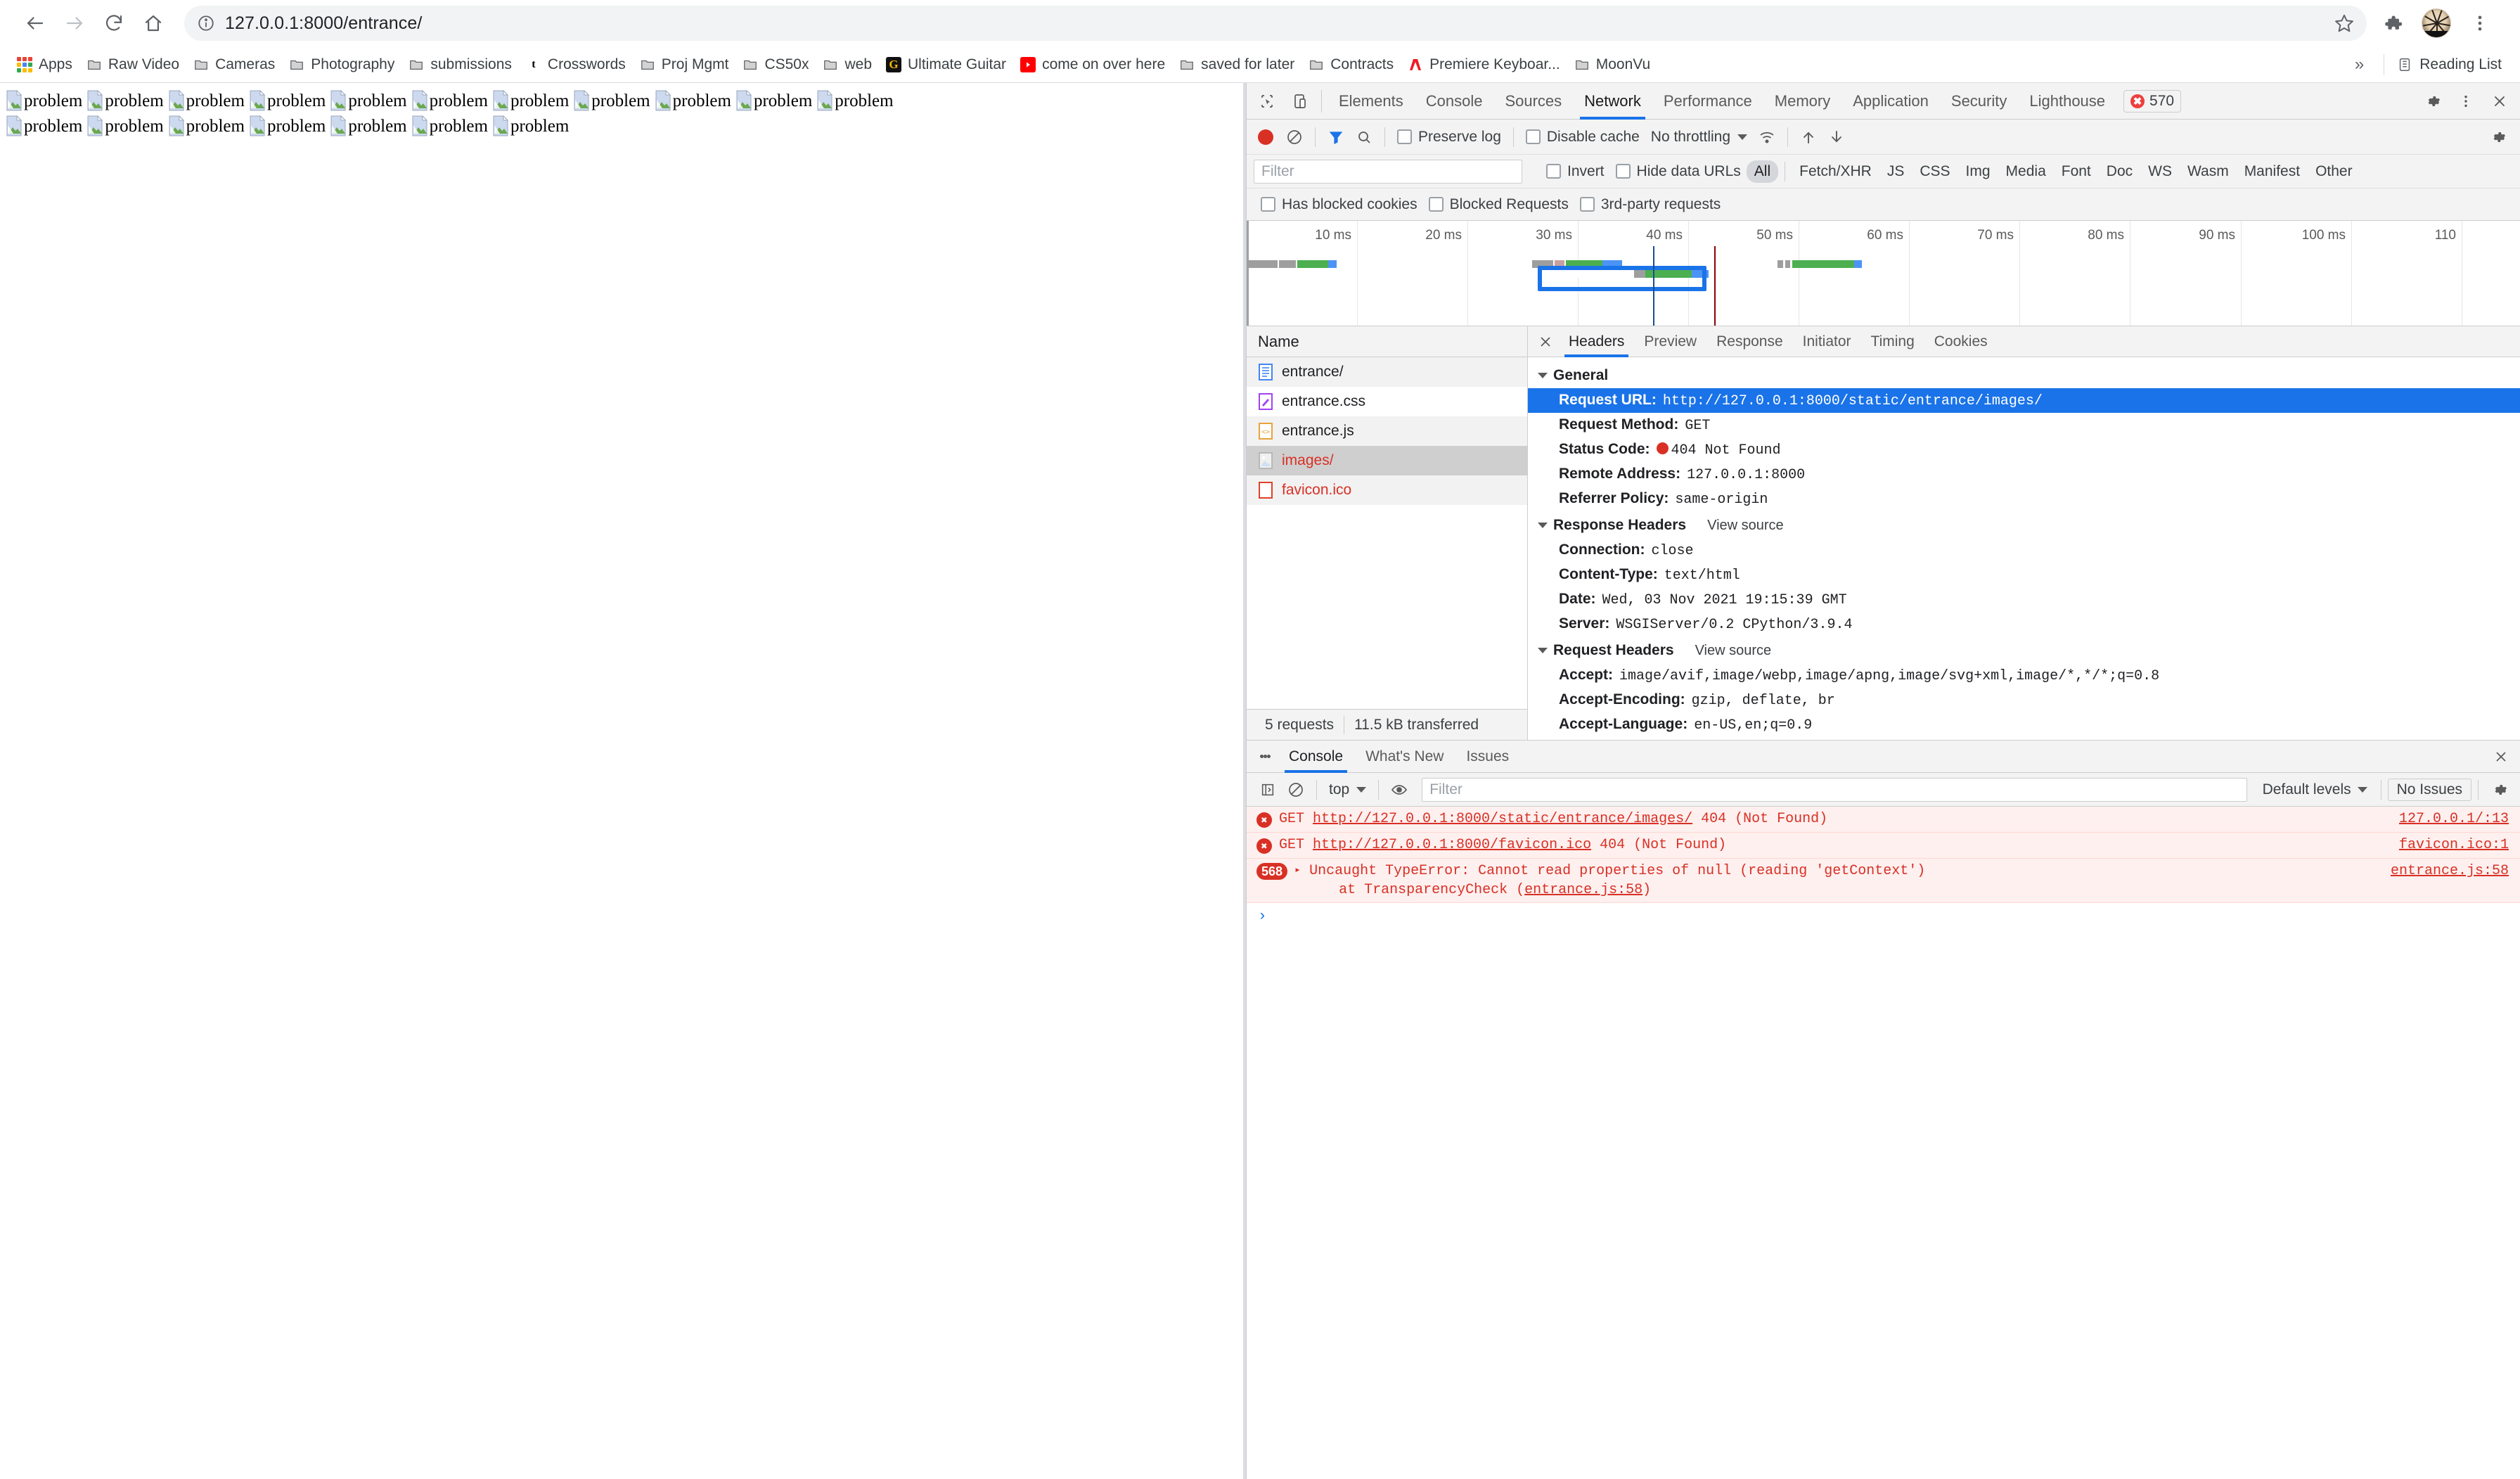  I want to click on filter-type-wasm: Wasm, so click(2208, 171).